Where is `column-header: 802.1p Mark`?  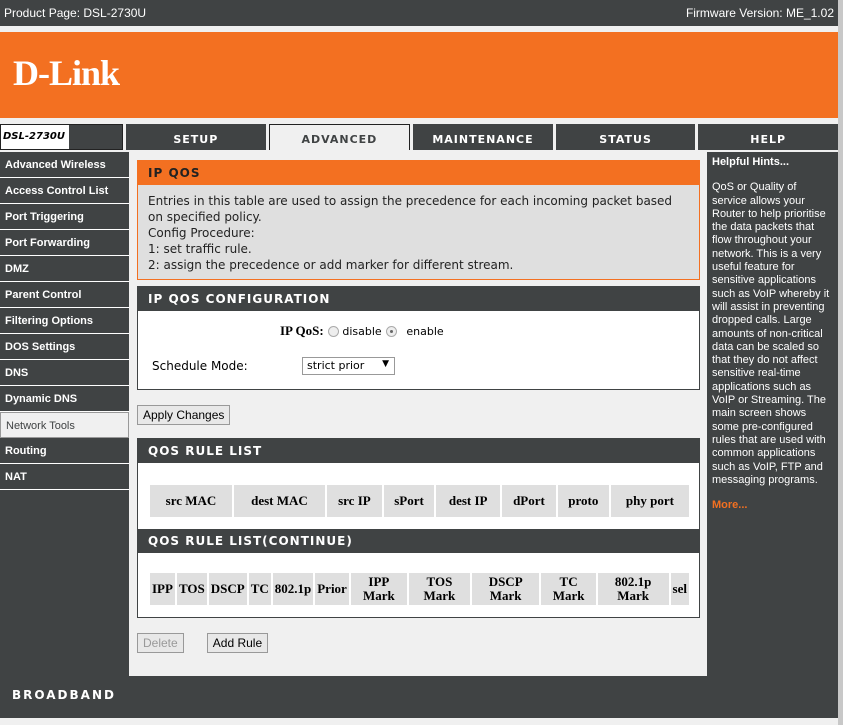 column-header: 802.1p Mark is located at coordinates (633, 589).